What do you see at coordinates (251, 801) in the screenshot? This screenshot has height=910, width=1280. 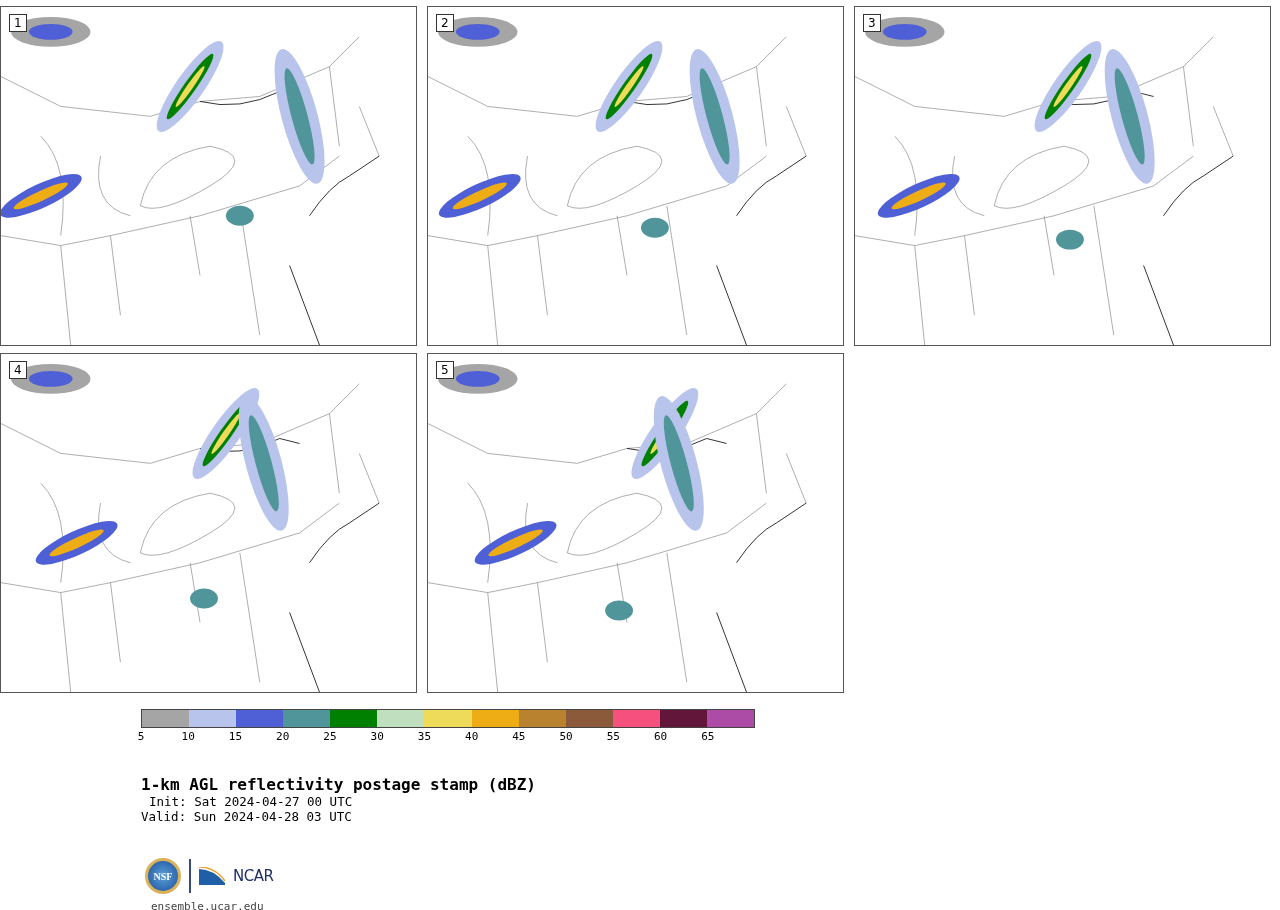 I see `init-time: Init: Sat 2024-04-27 00 UTC` at bounding box center [251, 801].